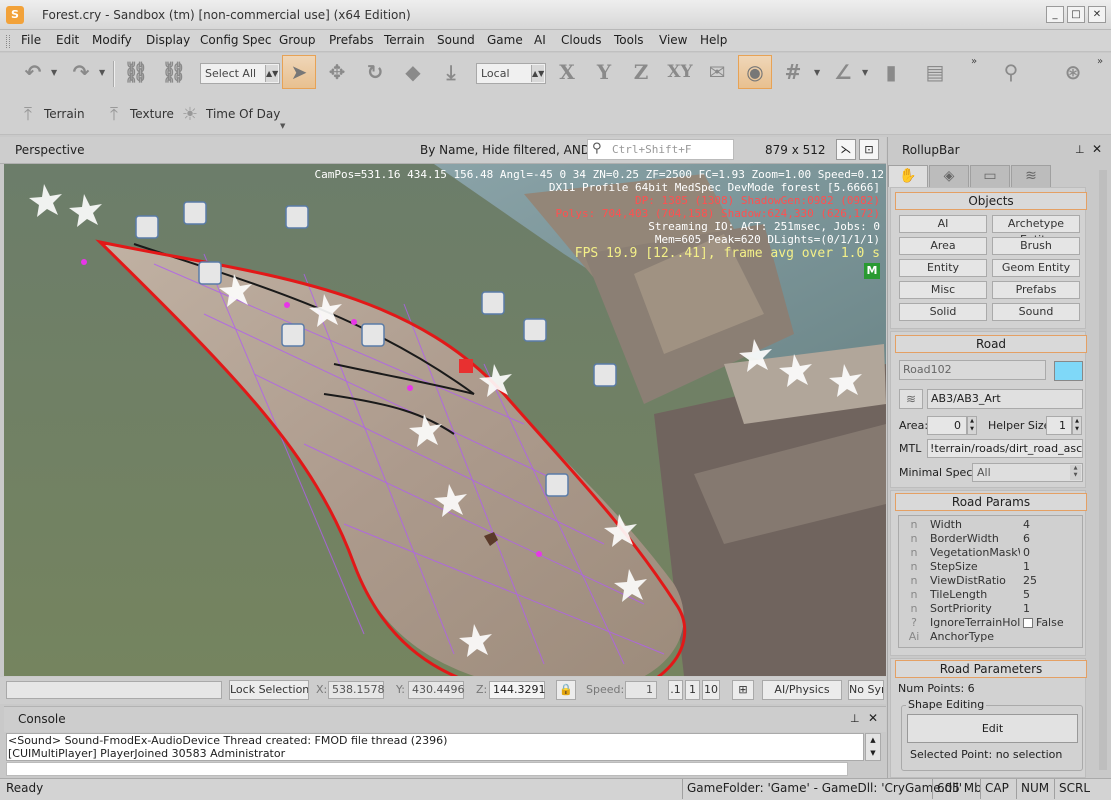 This screenshot has height=800, width=1111. What do you see at coordinates (949, 176) in the screenshot?
I see `tab-terrain: ◈` at bounding box center [949, 176].